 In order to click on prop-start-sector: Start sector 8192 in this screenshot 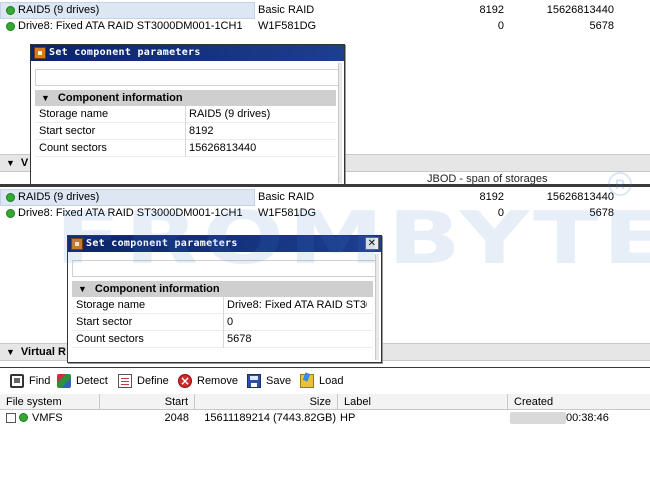, I will do `click(185, 131)`.